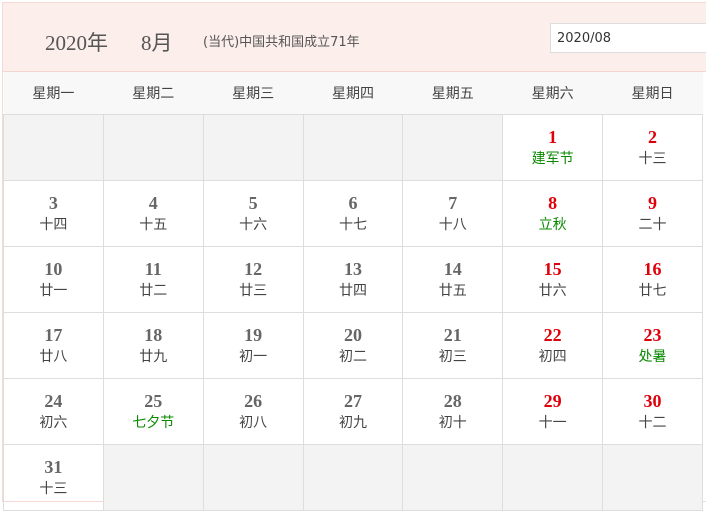  What do you see at coordinates (652, 356) in the screenshot?
I see `festival-label: 处暑` at bounding box center [652, 356].